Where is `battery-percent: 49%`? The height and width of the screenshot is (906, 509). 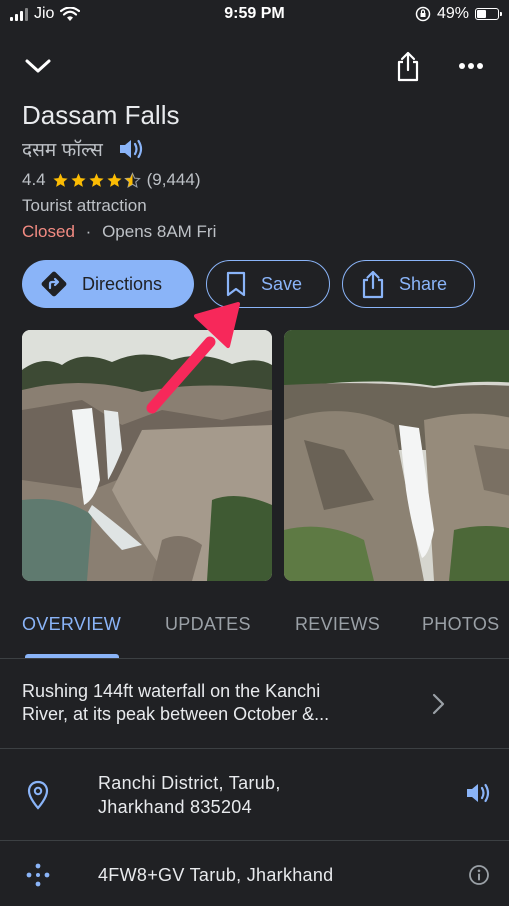 battery-percent: 49% is located at coordinates (452, 13).